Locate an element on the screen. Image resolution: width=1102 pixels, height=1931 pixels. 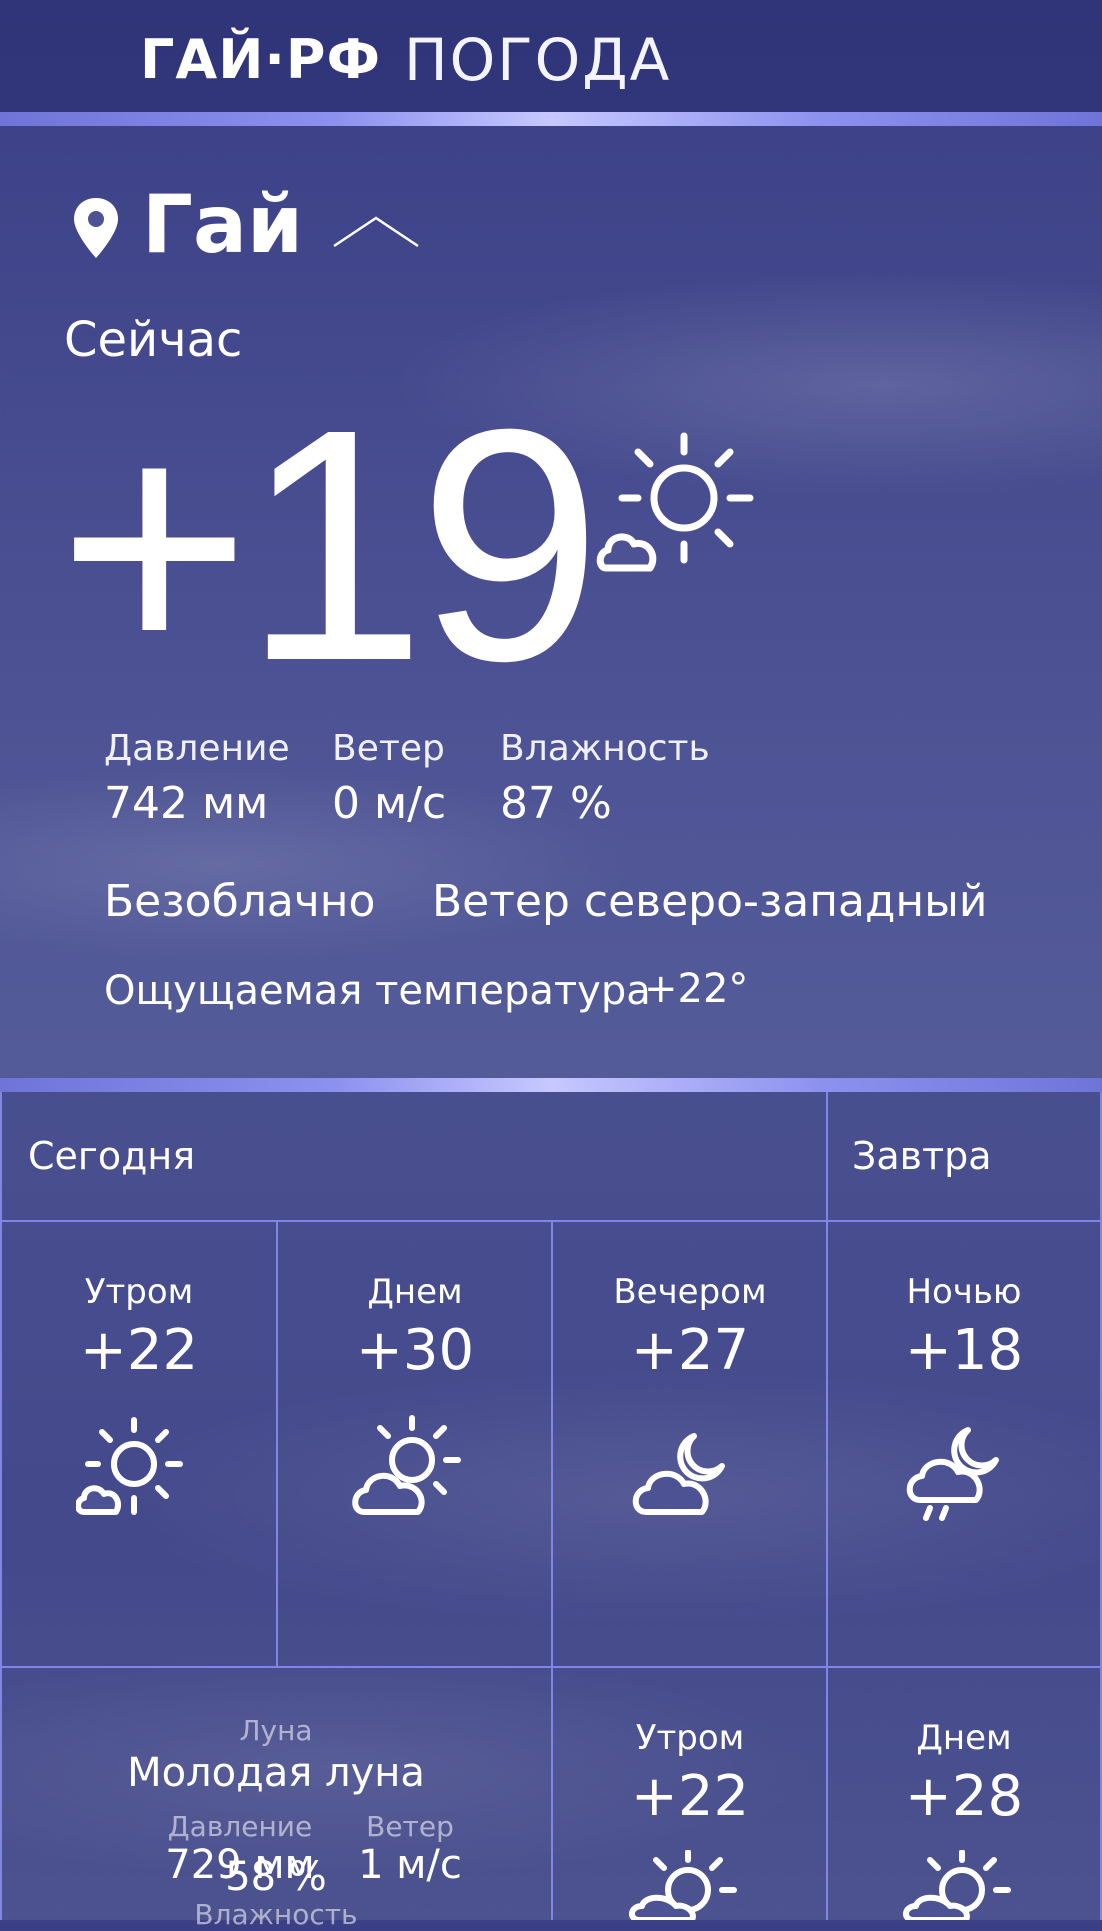
forecast-divider is located at coordinates (551, 1085).